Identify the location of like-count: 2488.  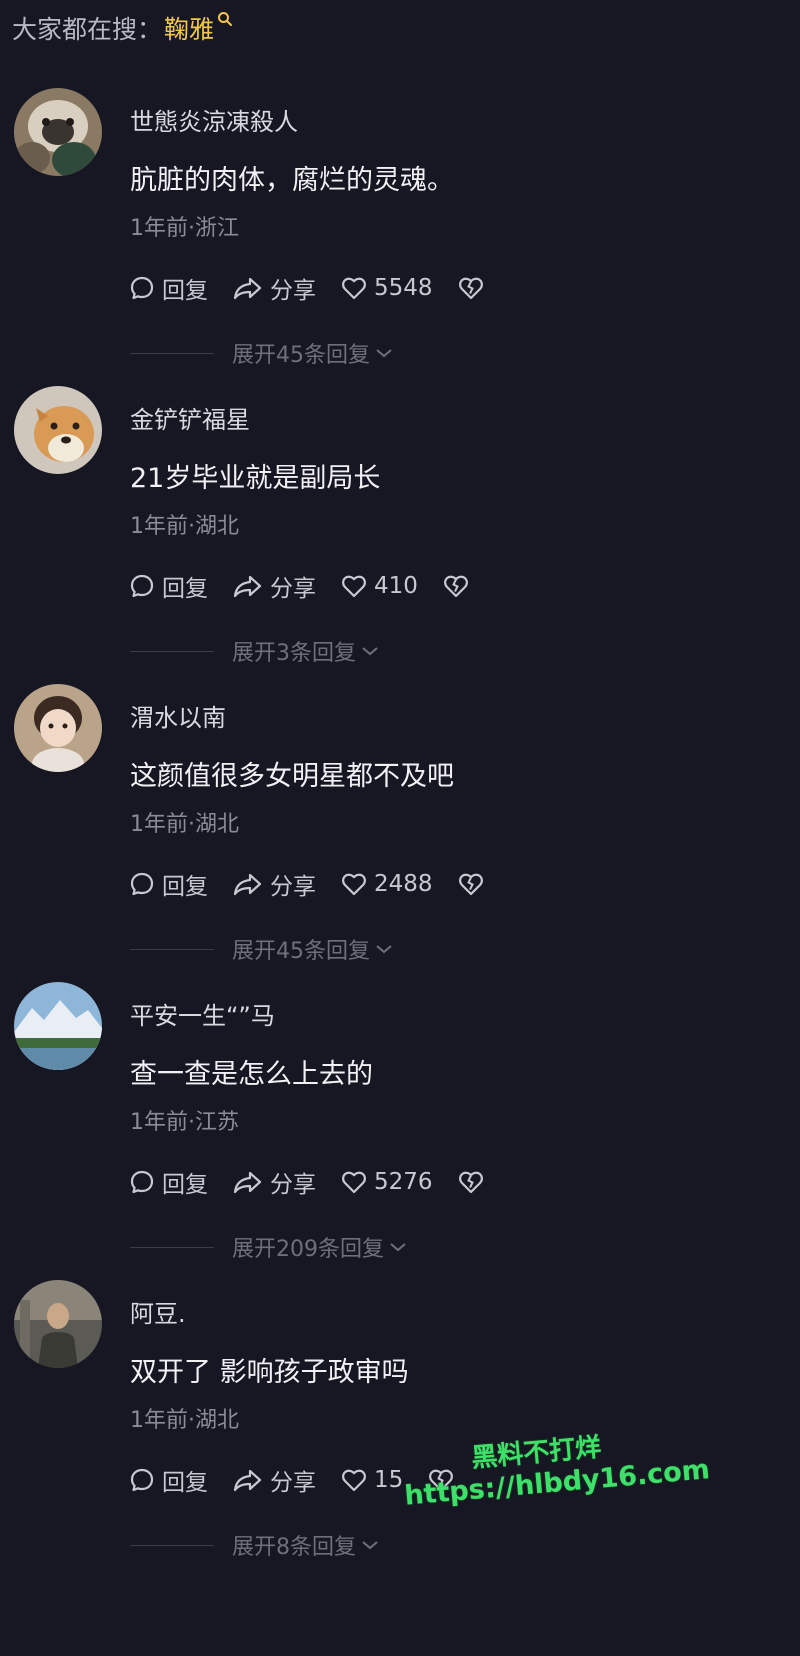
(403, 884).